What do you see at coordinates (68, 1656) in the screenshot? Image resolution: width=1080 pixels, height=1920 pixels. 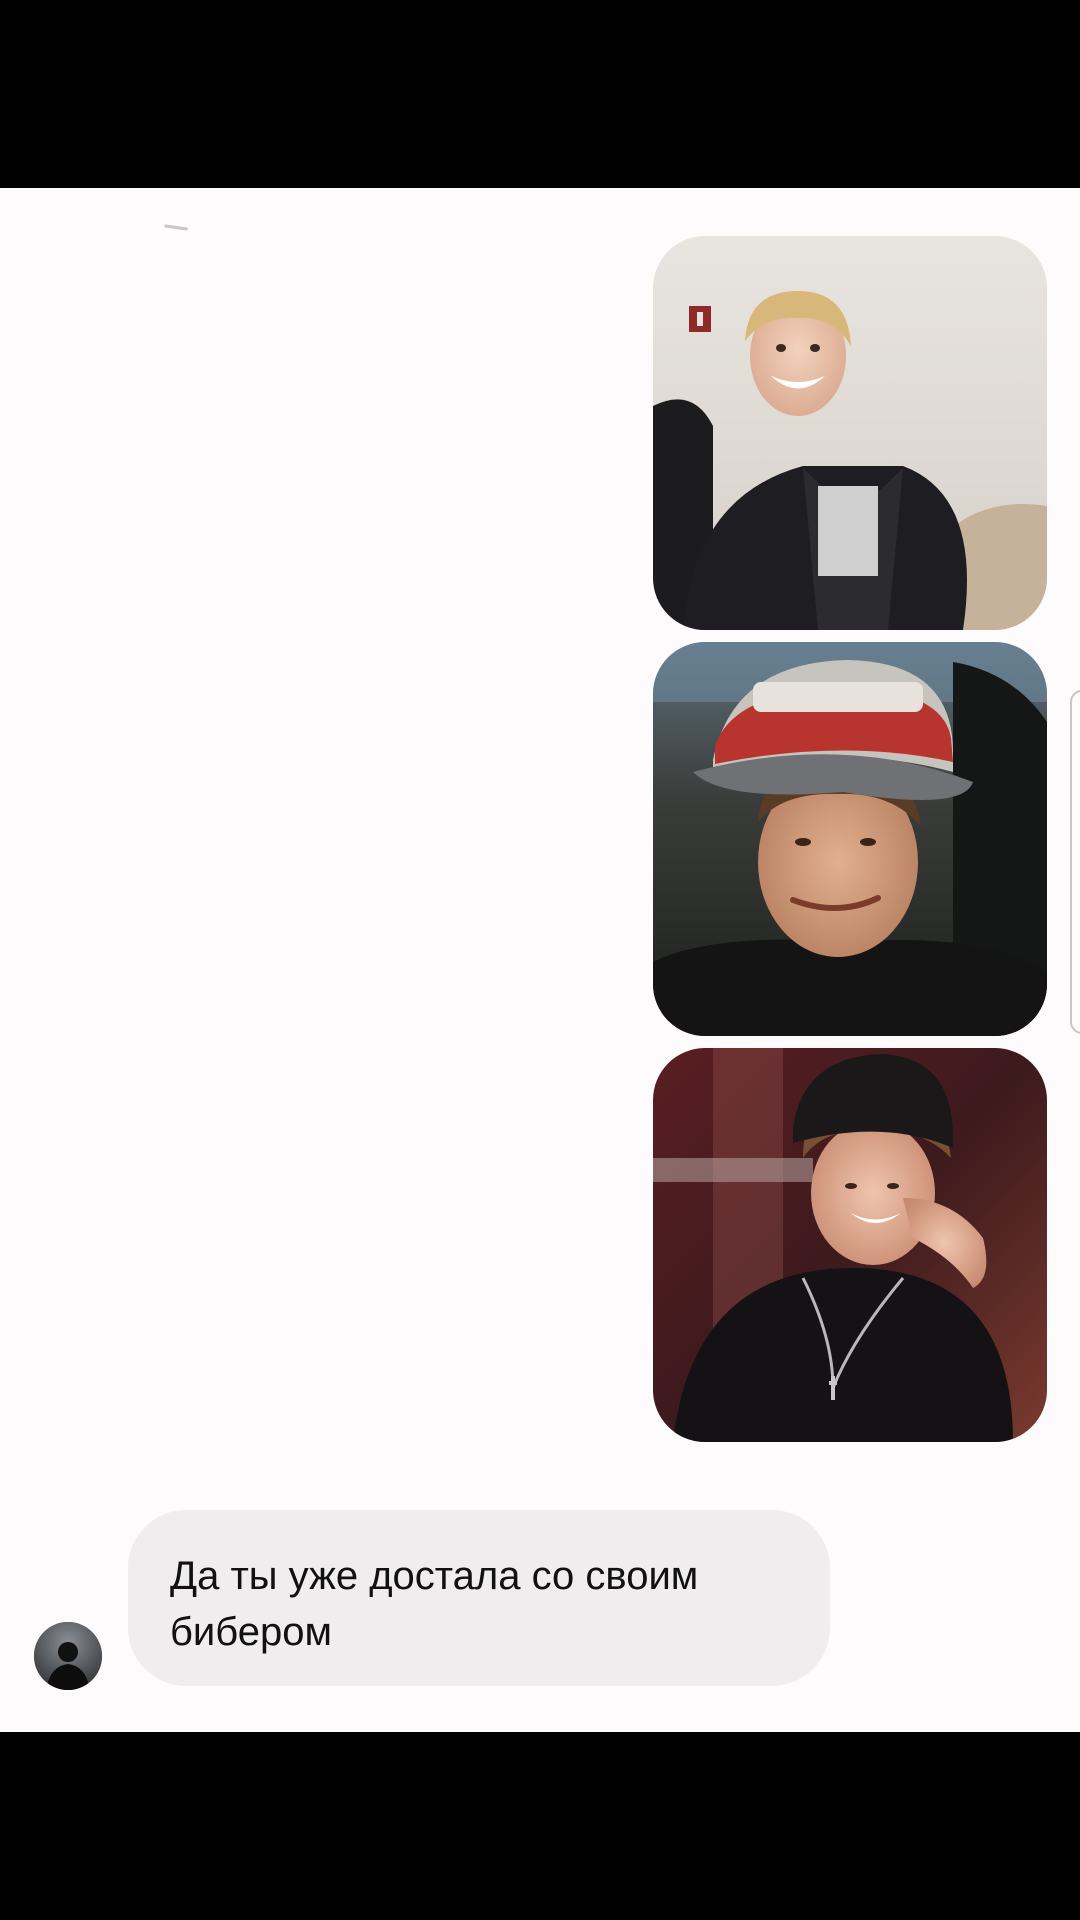 I see `user-avatar-dark-icon` at bounding box center [68, 1656].